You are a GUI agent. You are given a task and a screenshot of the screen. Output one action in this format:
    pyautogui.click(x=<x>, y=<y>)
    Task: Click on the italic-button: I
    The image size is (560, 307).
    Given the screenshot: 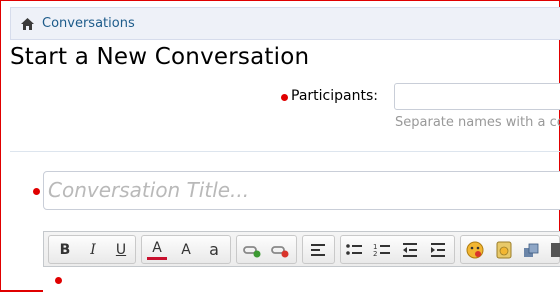 What is the action you would take?
    pyautogui.click(x=93, y=250)
    